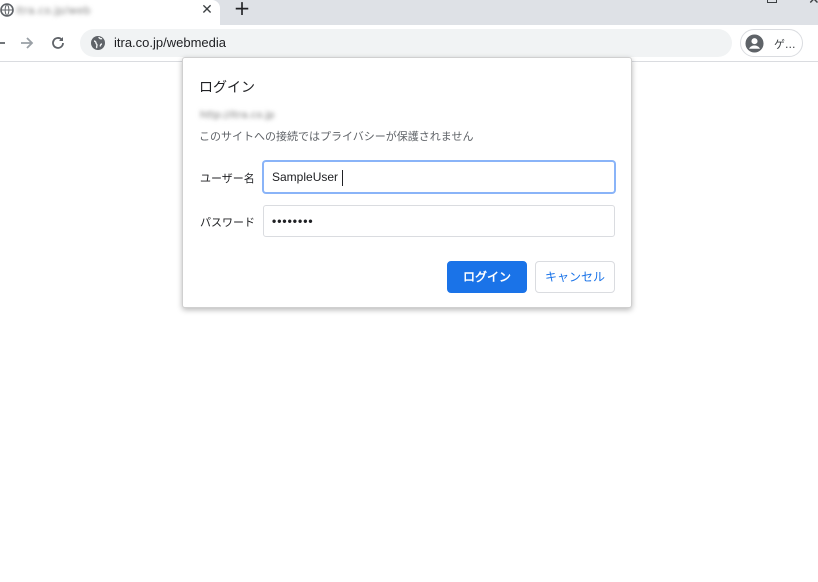  I want to click on tab-strip: itra.co.jp/webmedia ✕ + ✕, so click(409, 12).